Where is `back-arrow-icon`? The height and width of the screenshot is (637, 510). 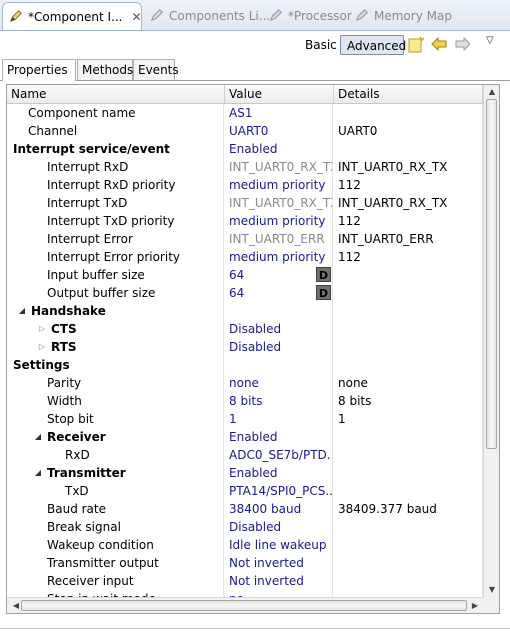
back-arrow-icon is located at coordinates (439, 45).